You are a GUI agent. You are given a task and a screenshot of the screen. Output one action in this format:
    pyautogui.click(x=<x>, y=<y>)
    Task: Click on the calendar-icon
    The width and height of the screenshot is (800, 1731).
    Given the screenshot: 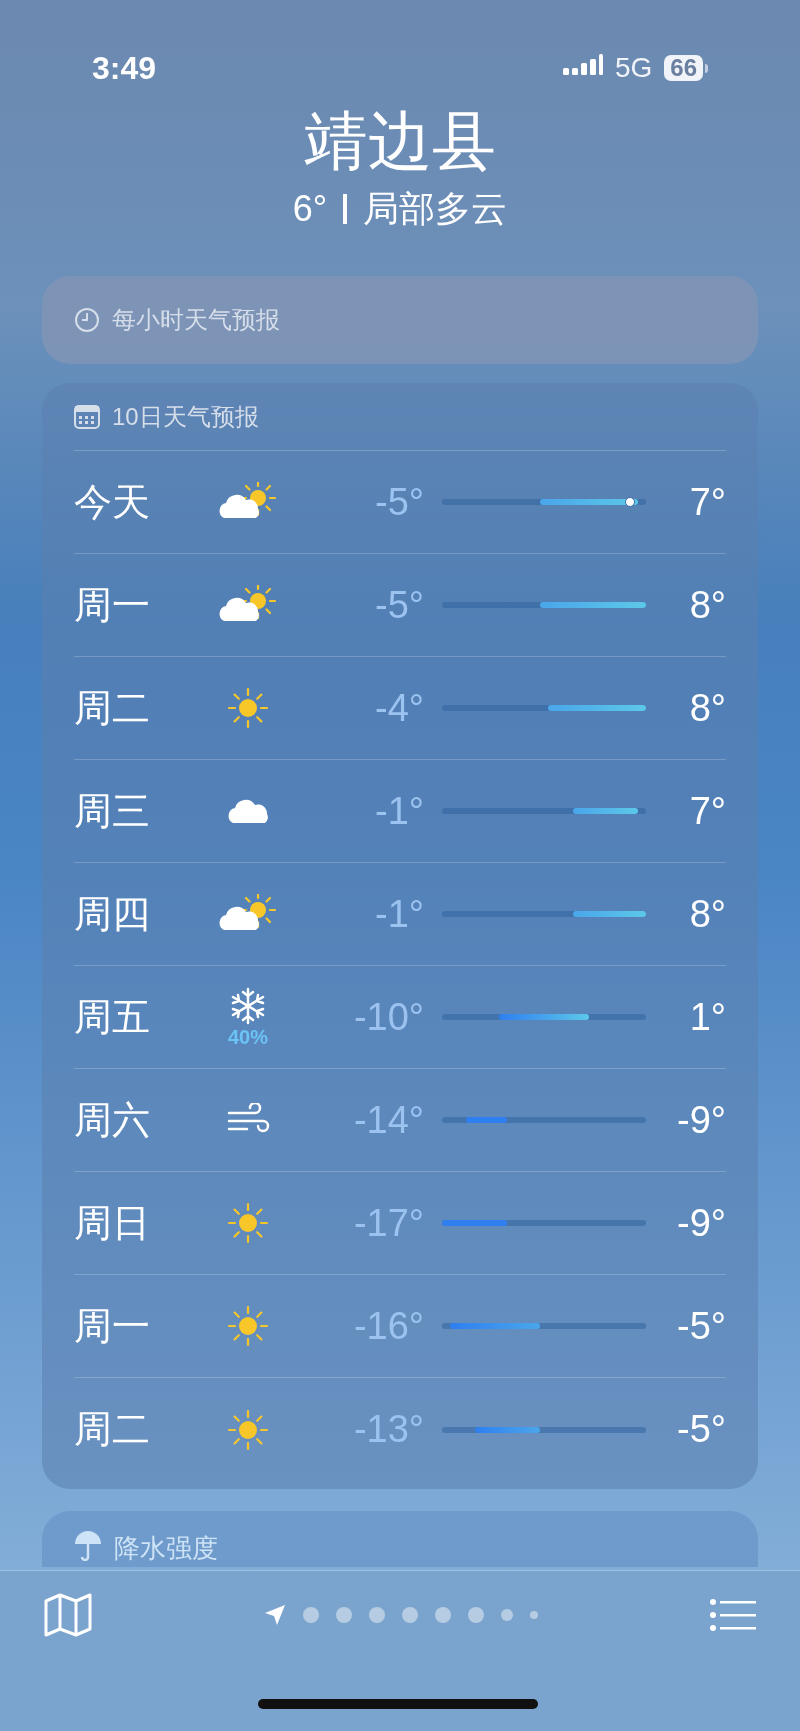 What is the action you would take?
    pyautogui.click(x=87, y=416)
    